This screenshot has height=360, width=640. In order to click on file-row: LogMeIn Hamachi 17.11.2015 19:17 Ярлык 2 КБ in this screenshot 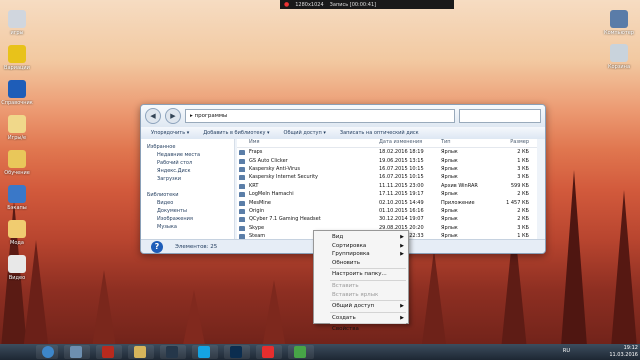, I will do `click(387, 194)`.